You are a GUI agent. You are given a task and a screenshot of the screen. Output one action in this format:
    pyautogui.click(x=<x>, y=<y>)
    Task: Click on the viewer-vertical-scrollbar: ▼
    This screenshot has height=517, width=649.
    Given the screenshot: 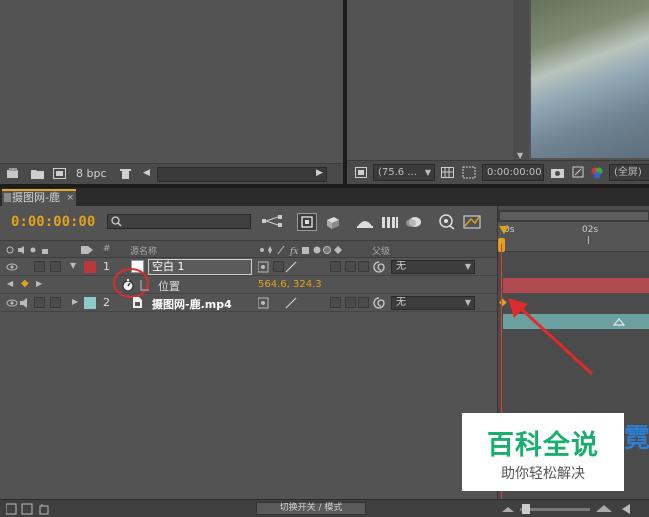 What is the action you would take?
    pyautogui.click(x=521, y=81)
    